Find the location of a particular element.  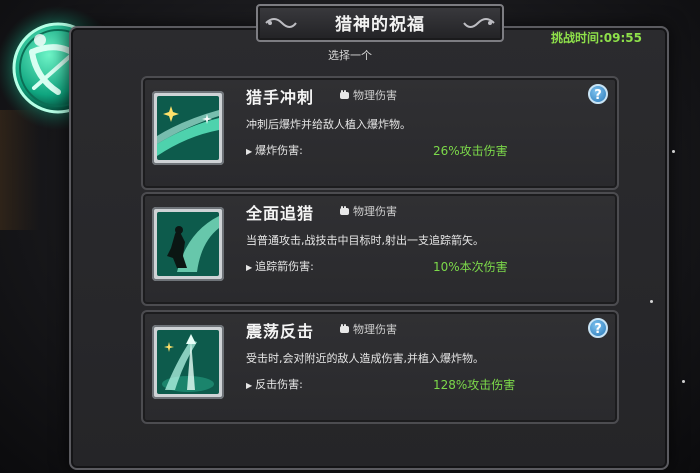

stat-label: ▶ 追踪箭伤害: is located at coordinates (280, 266).